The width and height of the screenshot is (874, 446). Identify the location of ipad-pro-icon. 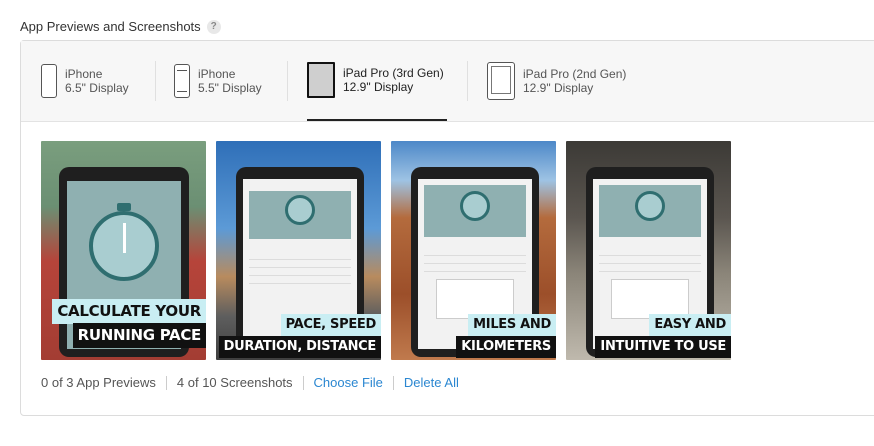
(321, 80).